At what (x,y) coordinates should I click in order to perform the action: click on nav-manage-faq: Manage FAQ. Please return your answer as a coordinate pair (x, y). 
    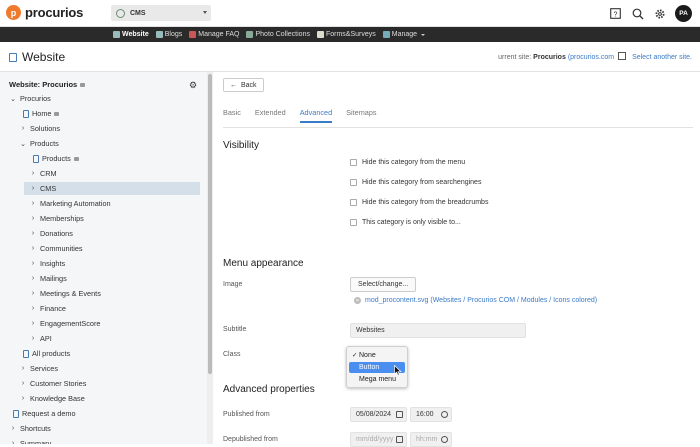
    Looking at the image, I should click on (214, 34).